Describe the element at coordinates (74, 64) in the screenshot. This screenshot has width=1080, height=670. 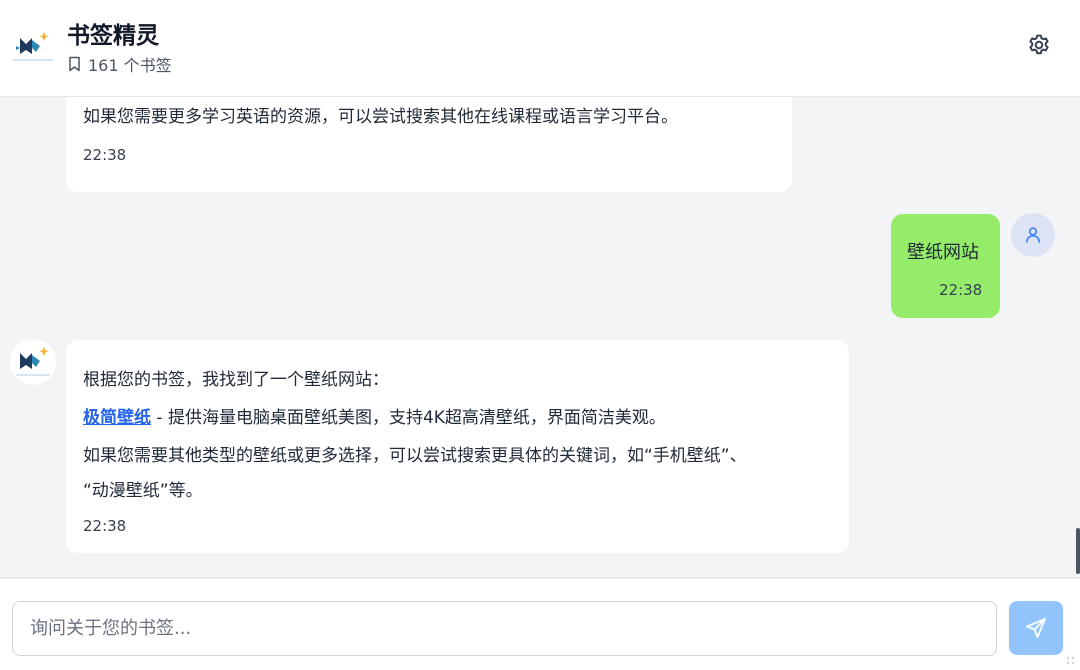
I see `bookmark-icon` at that location.